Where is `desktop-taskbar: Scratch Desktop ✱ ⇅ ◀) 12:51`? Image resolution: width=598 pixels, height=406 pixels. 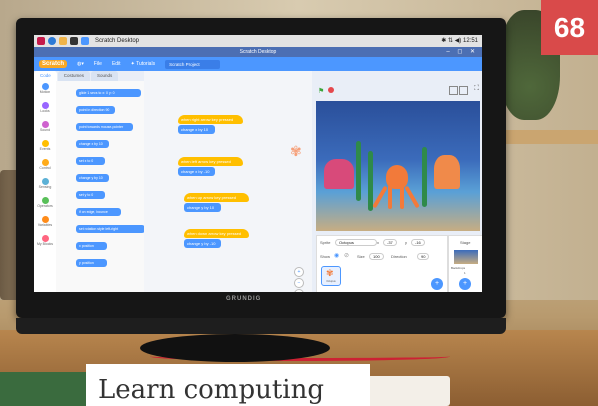
desktop-taskbar: Scratch Desktop ✱ ⇅ ◀) 12:51 is located at coordinates (258, 41).